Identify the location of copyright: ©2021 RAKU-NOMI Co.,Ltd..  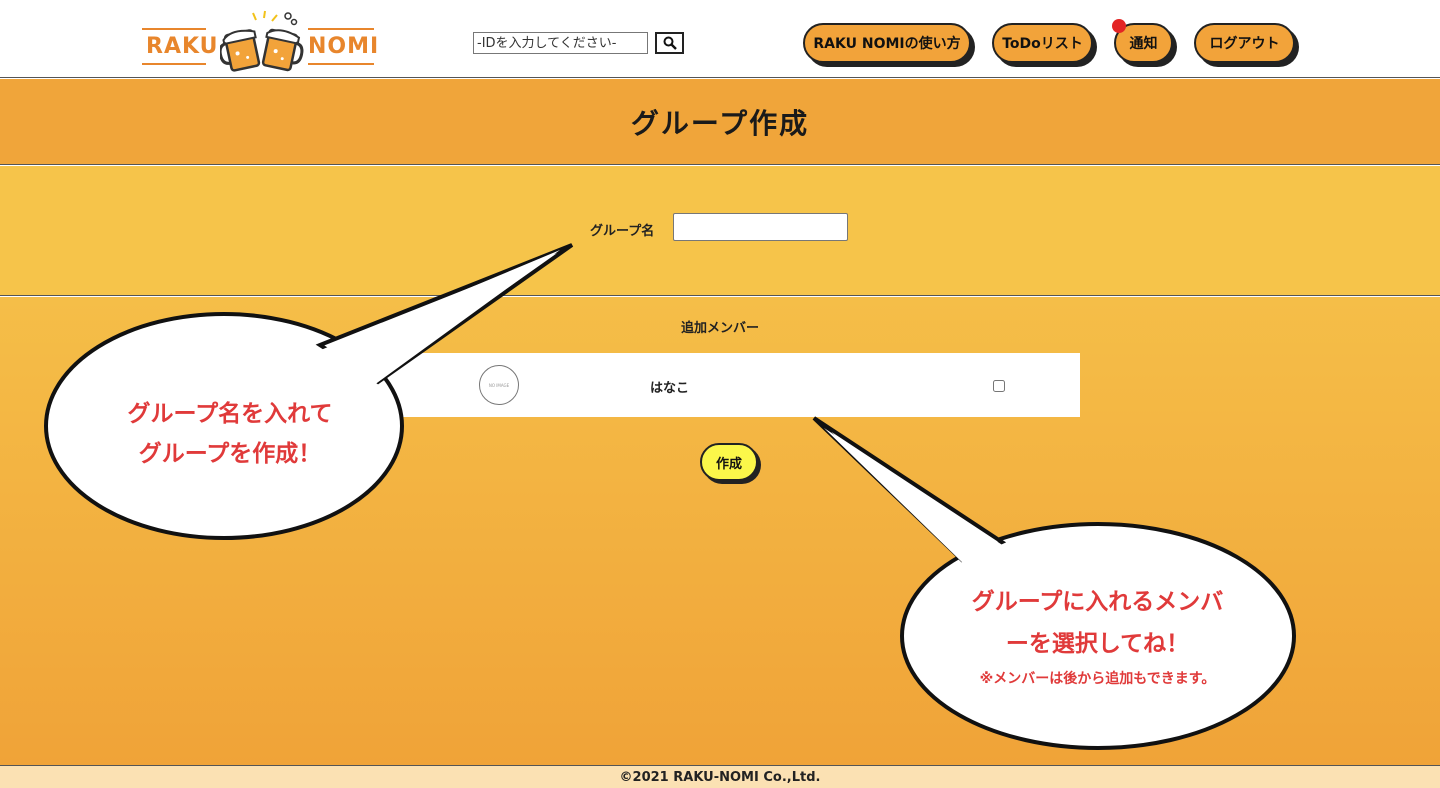
(720, 777).